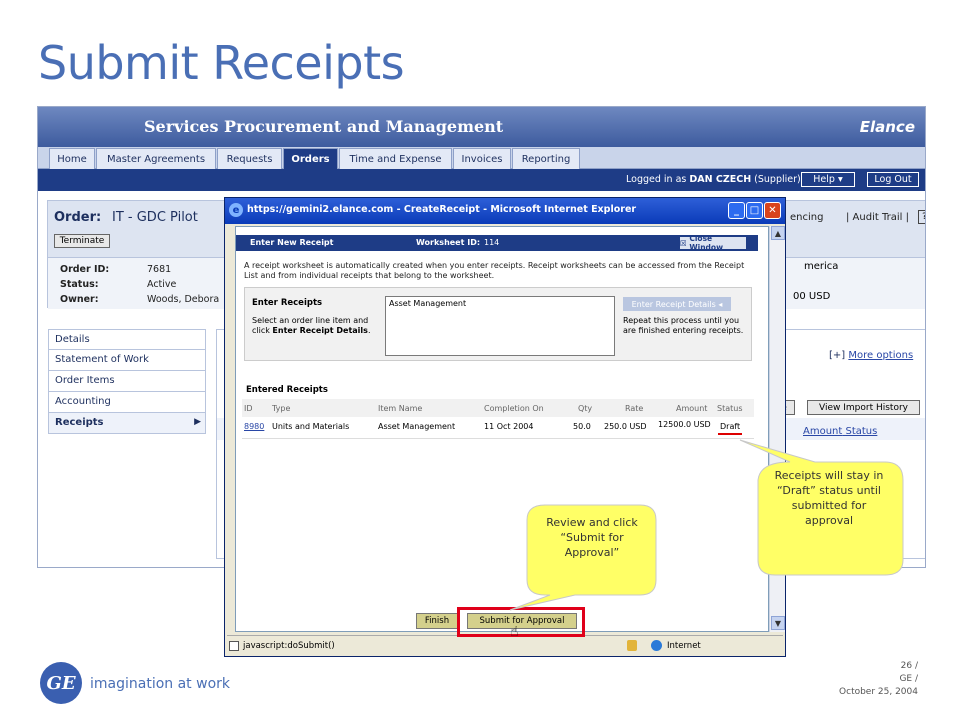 This screenshot has width=960, height=720. I want to click on slide-date: October 25, 2004, so click(878, 692).